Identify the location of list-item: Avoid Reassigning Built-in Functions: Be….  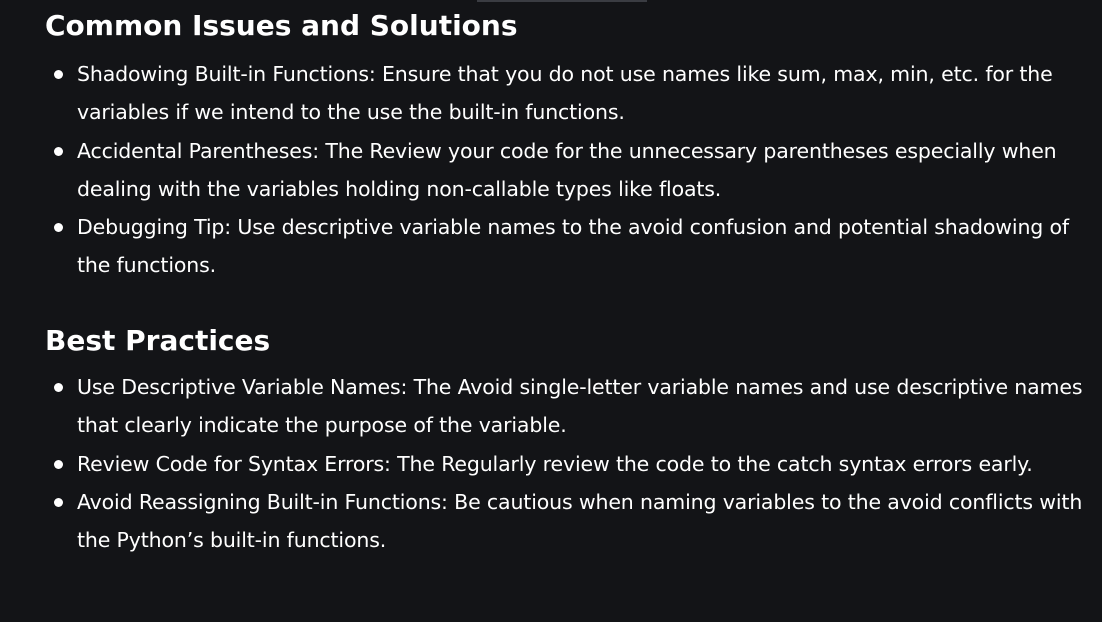
(551, 521).